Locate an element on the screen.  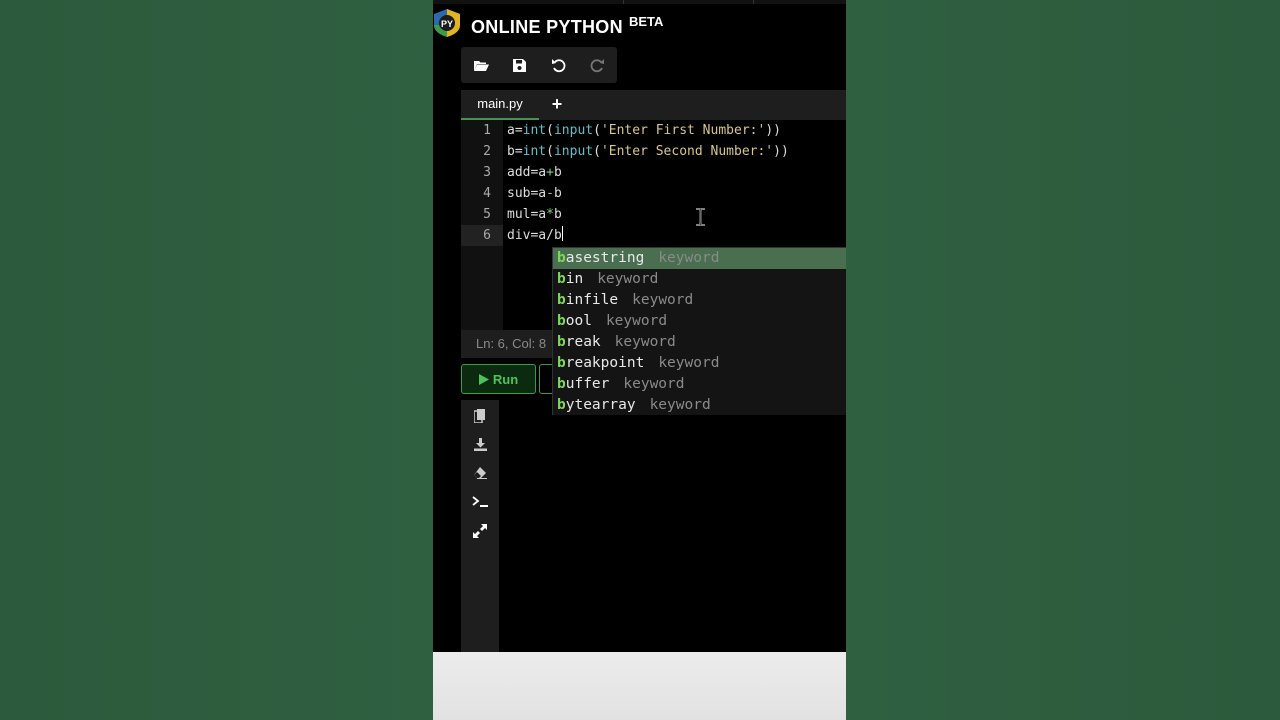
folder-open-icon is located at coordinates (481, 65).